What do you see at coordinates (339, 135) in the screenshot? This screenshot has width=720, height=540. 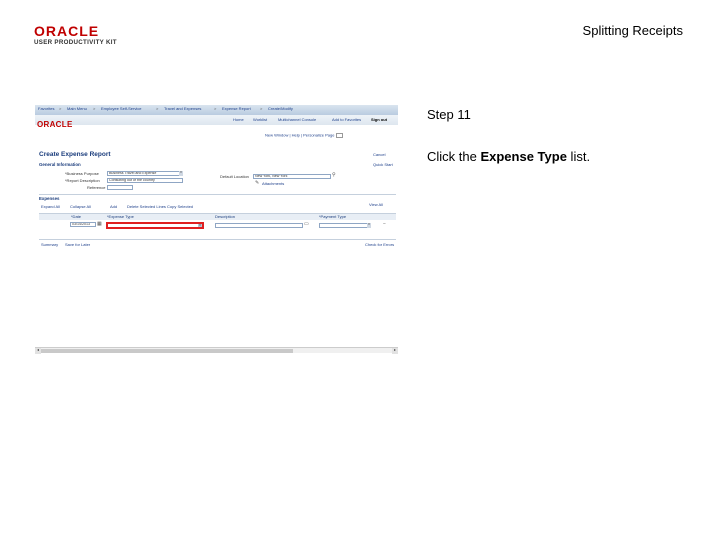 I see `http-icon` at bounding box center [339, 135].